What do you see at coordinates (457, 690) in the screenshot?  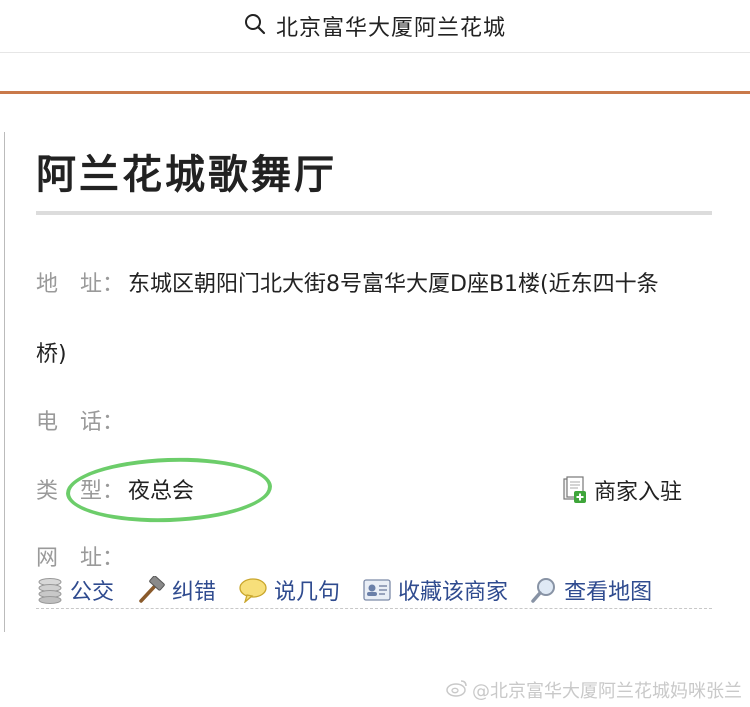 I see `weibo-icon` at bounding box center [457, 690].